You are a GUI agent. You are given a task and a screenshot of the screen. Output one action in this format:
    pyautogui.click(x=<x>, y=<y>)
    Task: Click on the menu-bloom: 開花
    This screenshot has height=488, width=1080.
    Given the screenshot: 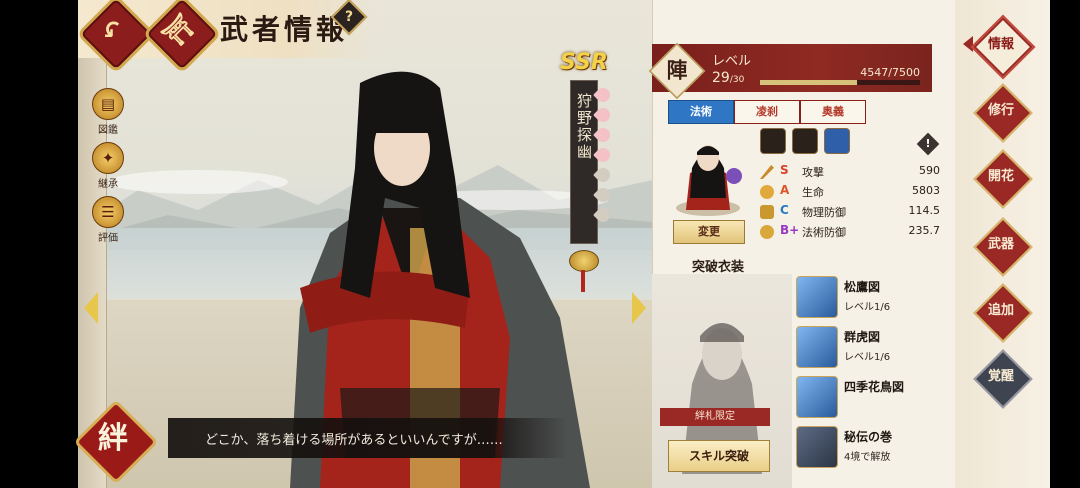 What is the action you would take?
    pyautogui.click(x=1003, y=179)
    